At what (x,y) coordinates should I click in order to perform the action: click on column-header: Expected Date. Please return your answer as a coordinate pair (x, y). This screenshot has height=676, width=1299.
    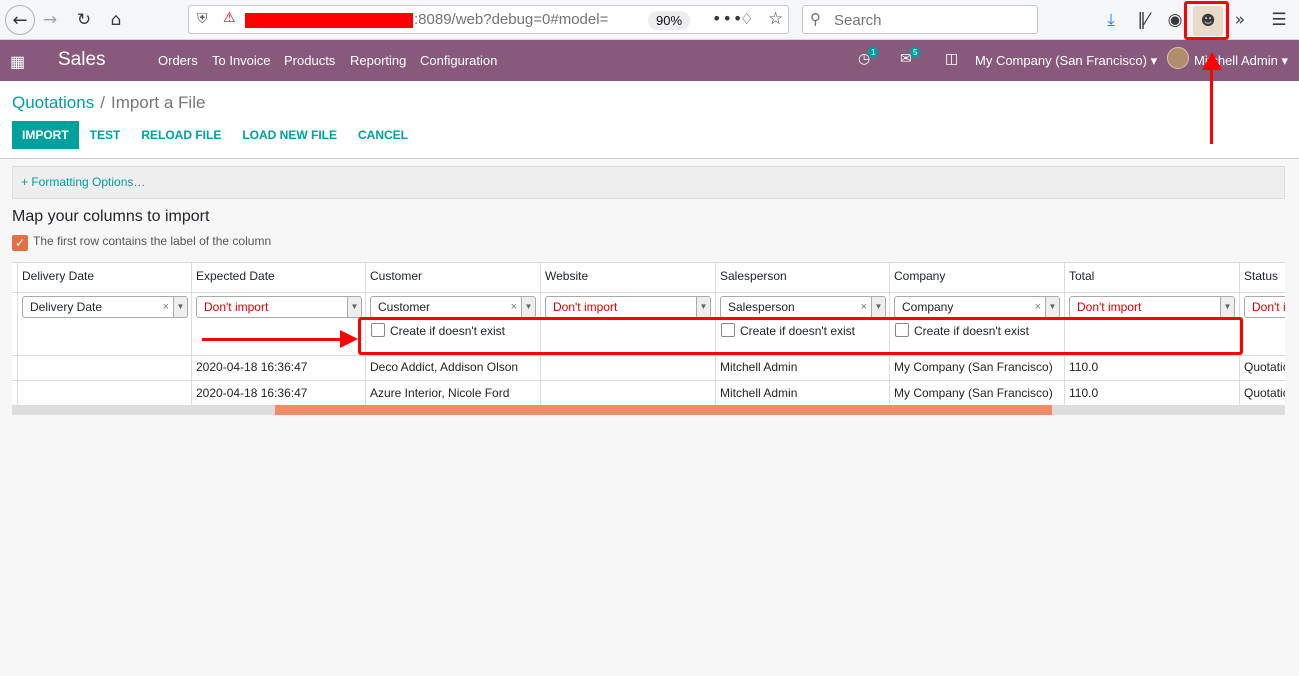
    Looking at the image, I should click on (235, 276).